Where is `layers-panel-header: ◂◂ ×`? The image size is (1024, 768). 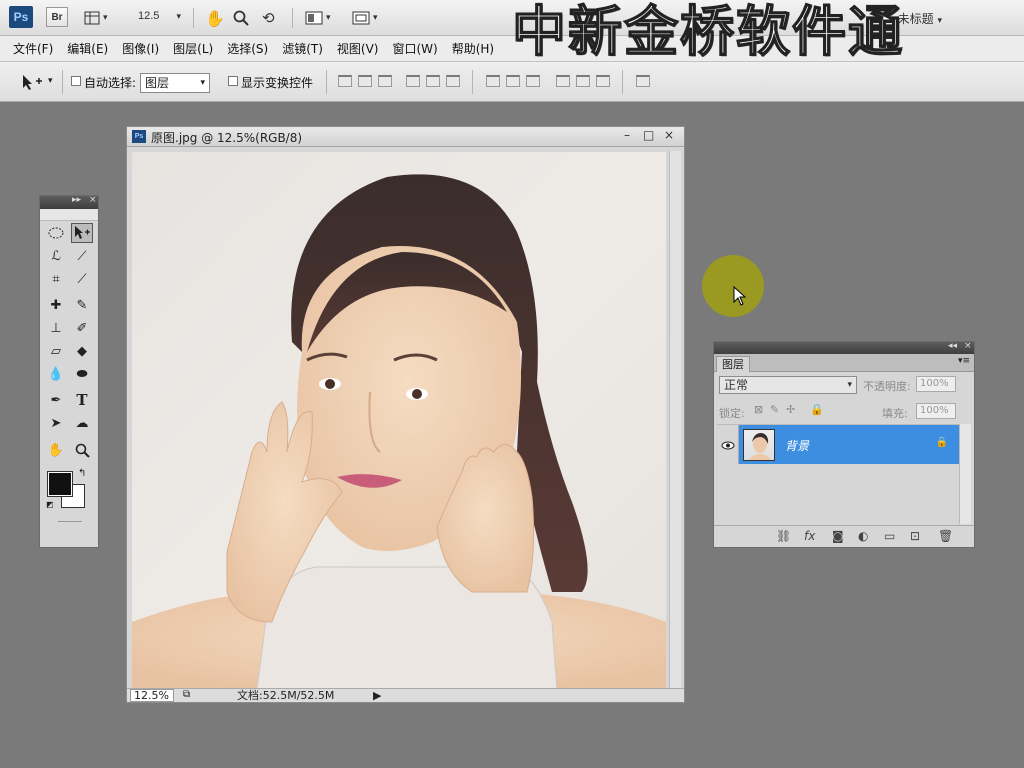
layers-panel-header: ◂◂ × is located at coordinates (844, 347).